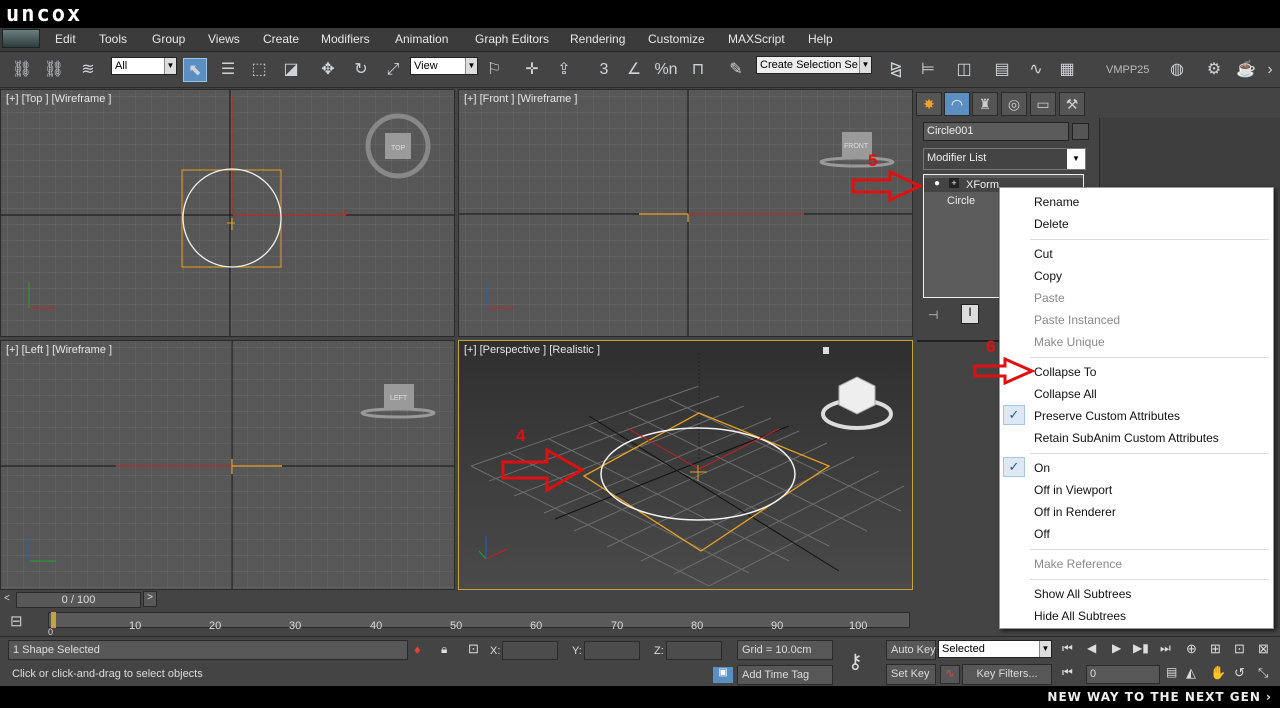  I want to click on menu-group: Group, so click(168, 39).